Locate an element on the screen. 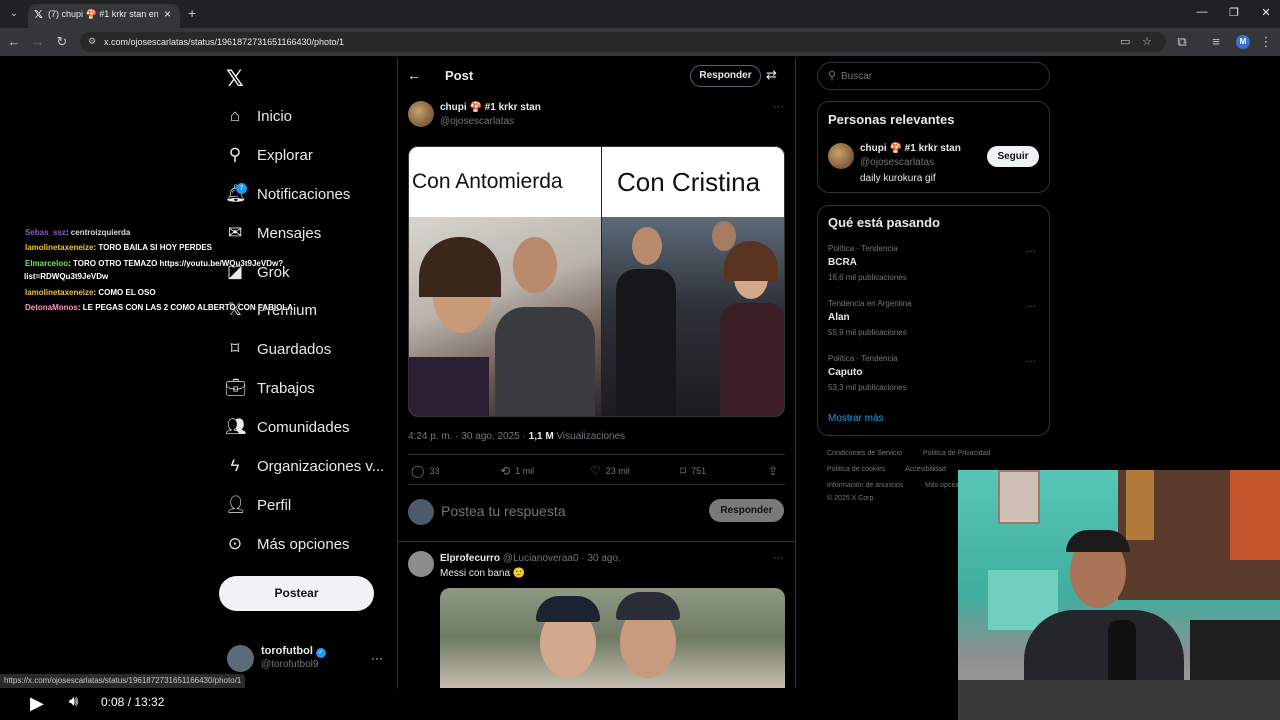  media-control-icon: ≡ is located at coordinates (1216, 42).